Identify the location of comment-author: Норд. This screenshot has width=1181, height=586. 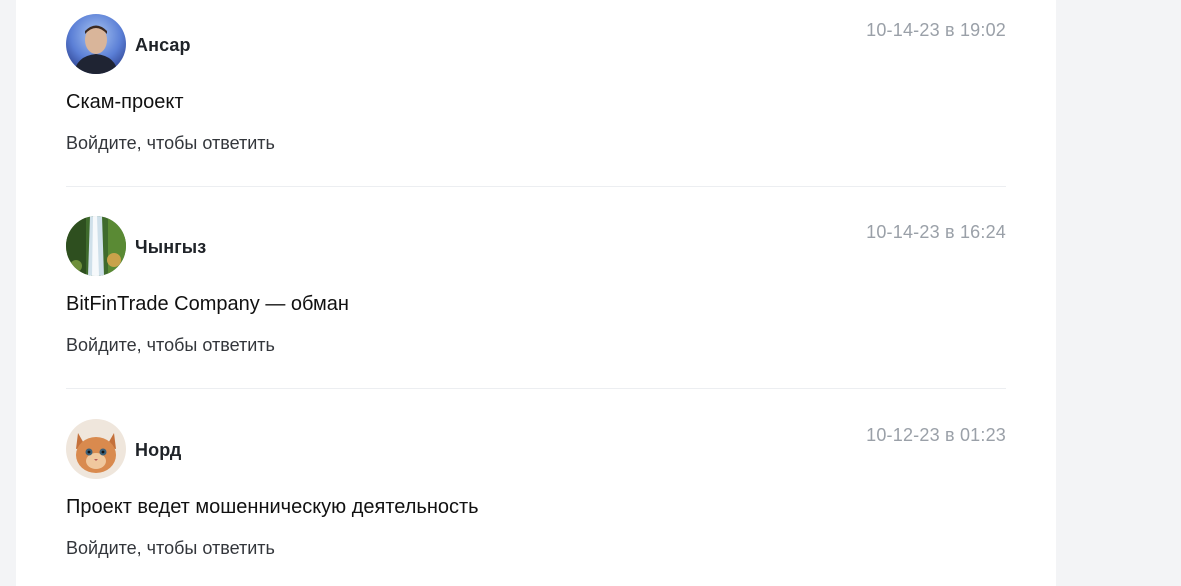
(158, 450).